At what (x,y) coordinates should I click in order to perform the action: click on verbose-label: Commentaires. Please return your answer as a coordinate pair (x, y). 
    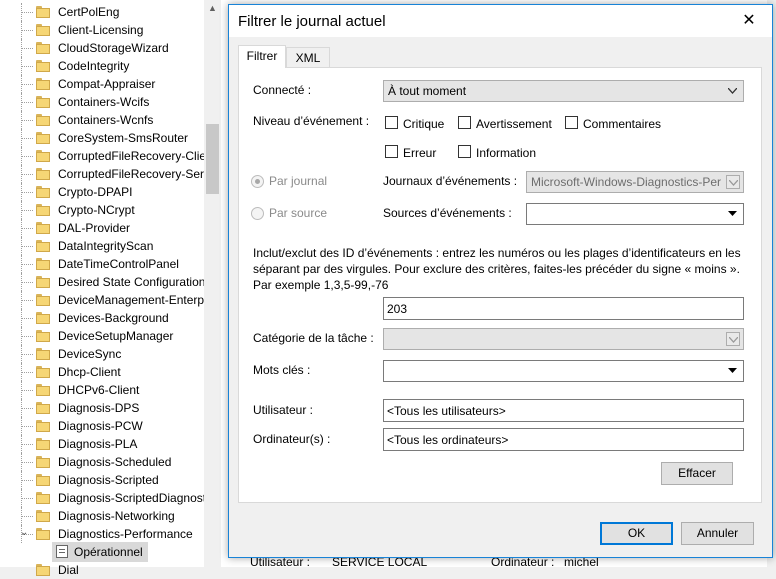
    Looking at the image, I should click on (622, 124).